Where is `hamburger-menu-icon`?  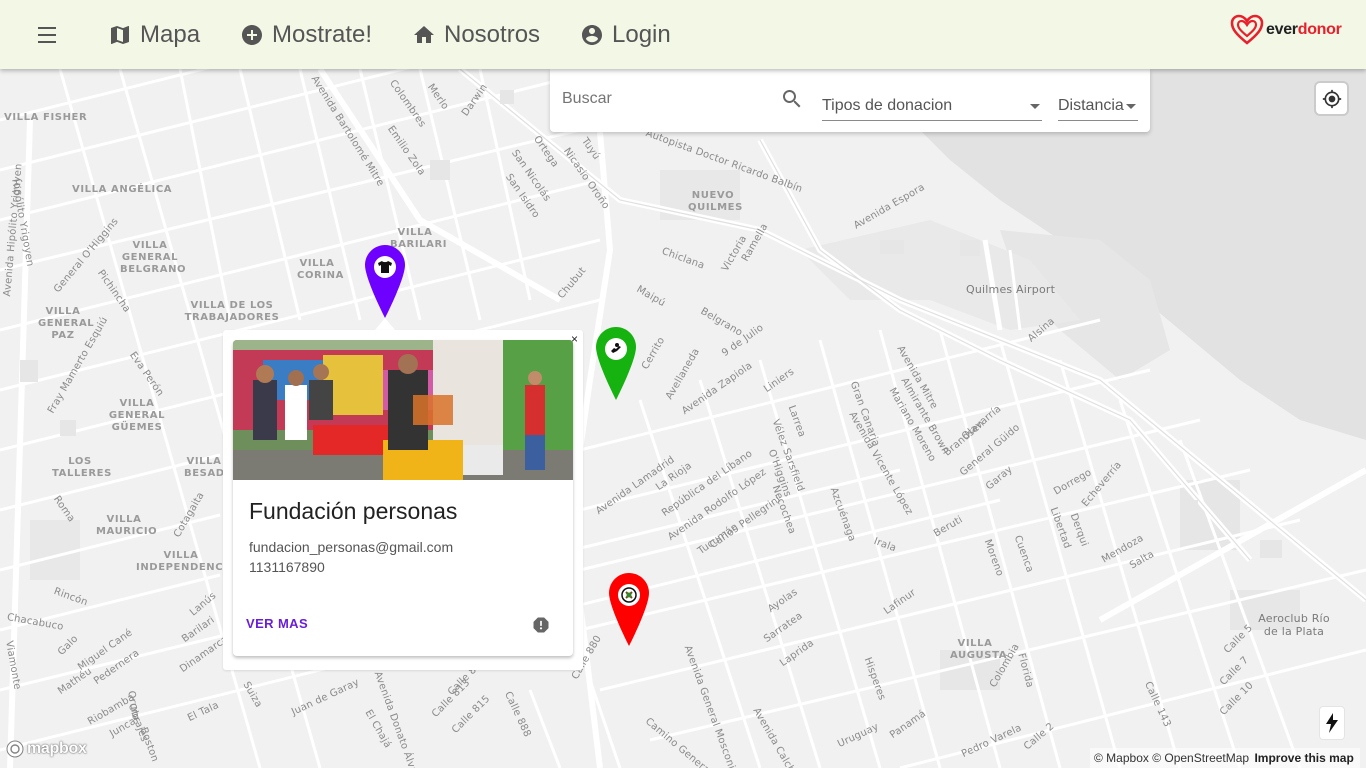 hamburger-menu-icon is located at coordinates (48, 35).